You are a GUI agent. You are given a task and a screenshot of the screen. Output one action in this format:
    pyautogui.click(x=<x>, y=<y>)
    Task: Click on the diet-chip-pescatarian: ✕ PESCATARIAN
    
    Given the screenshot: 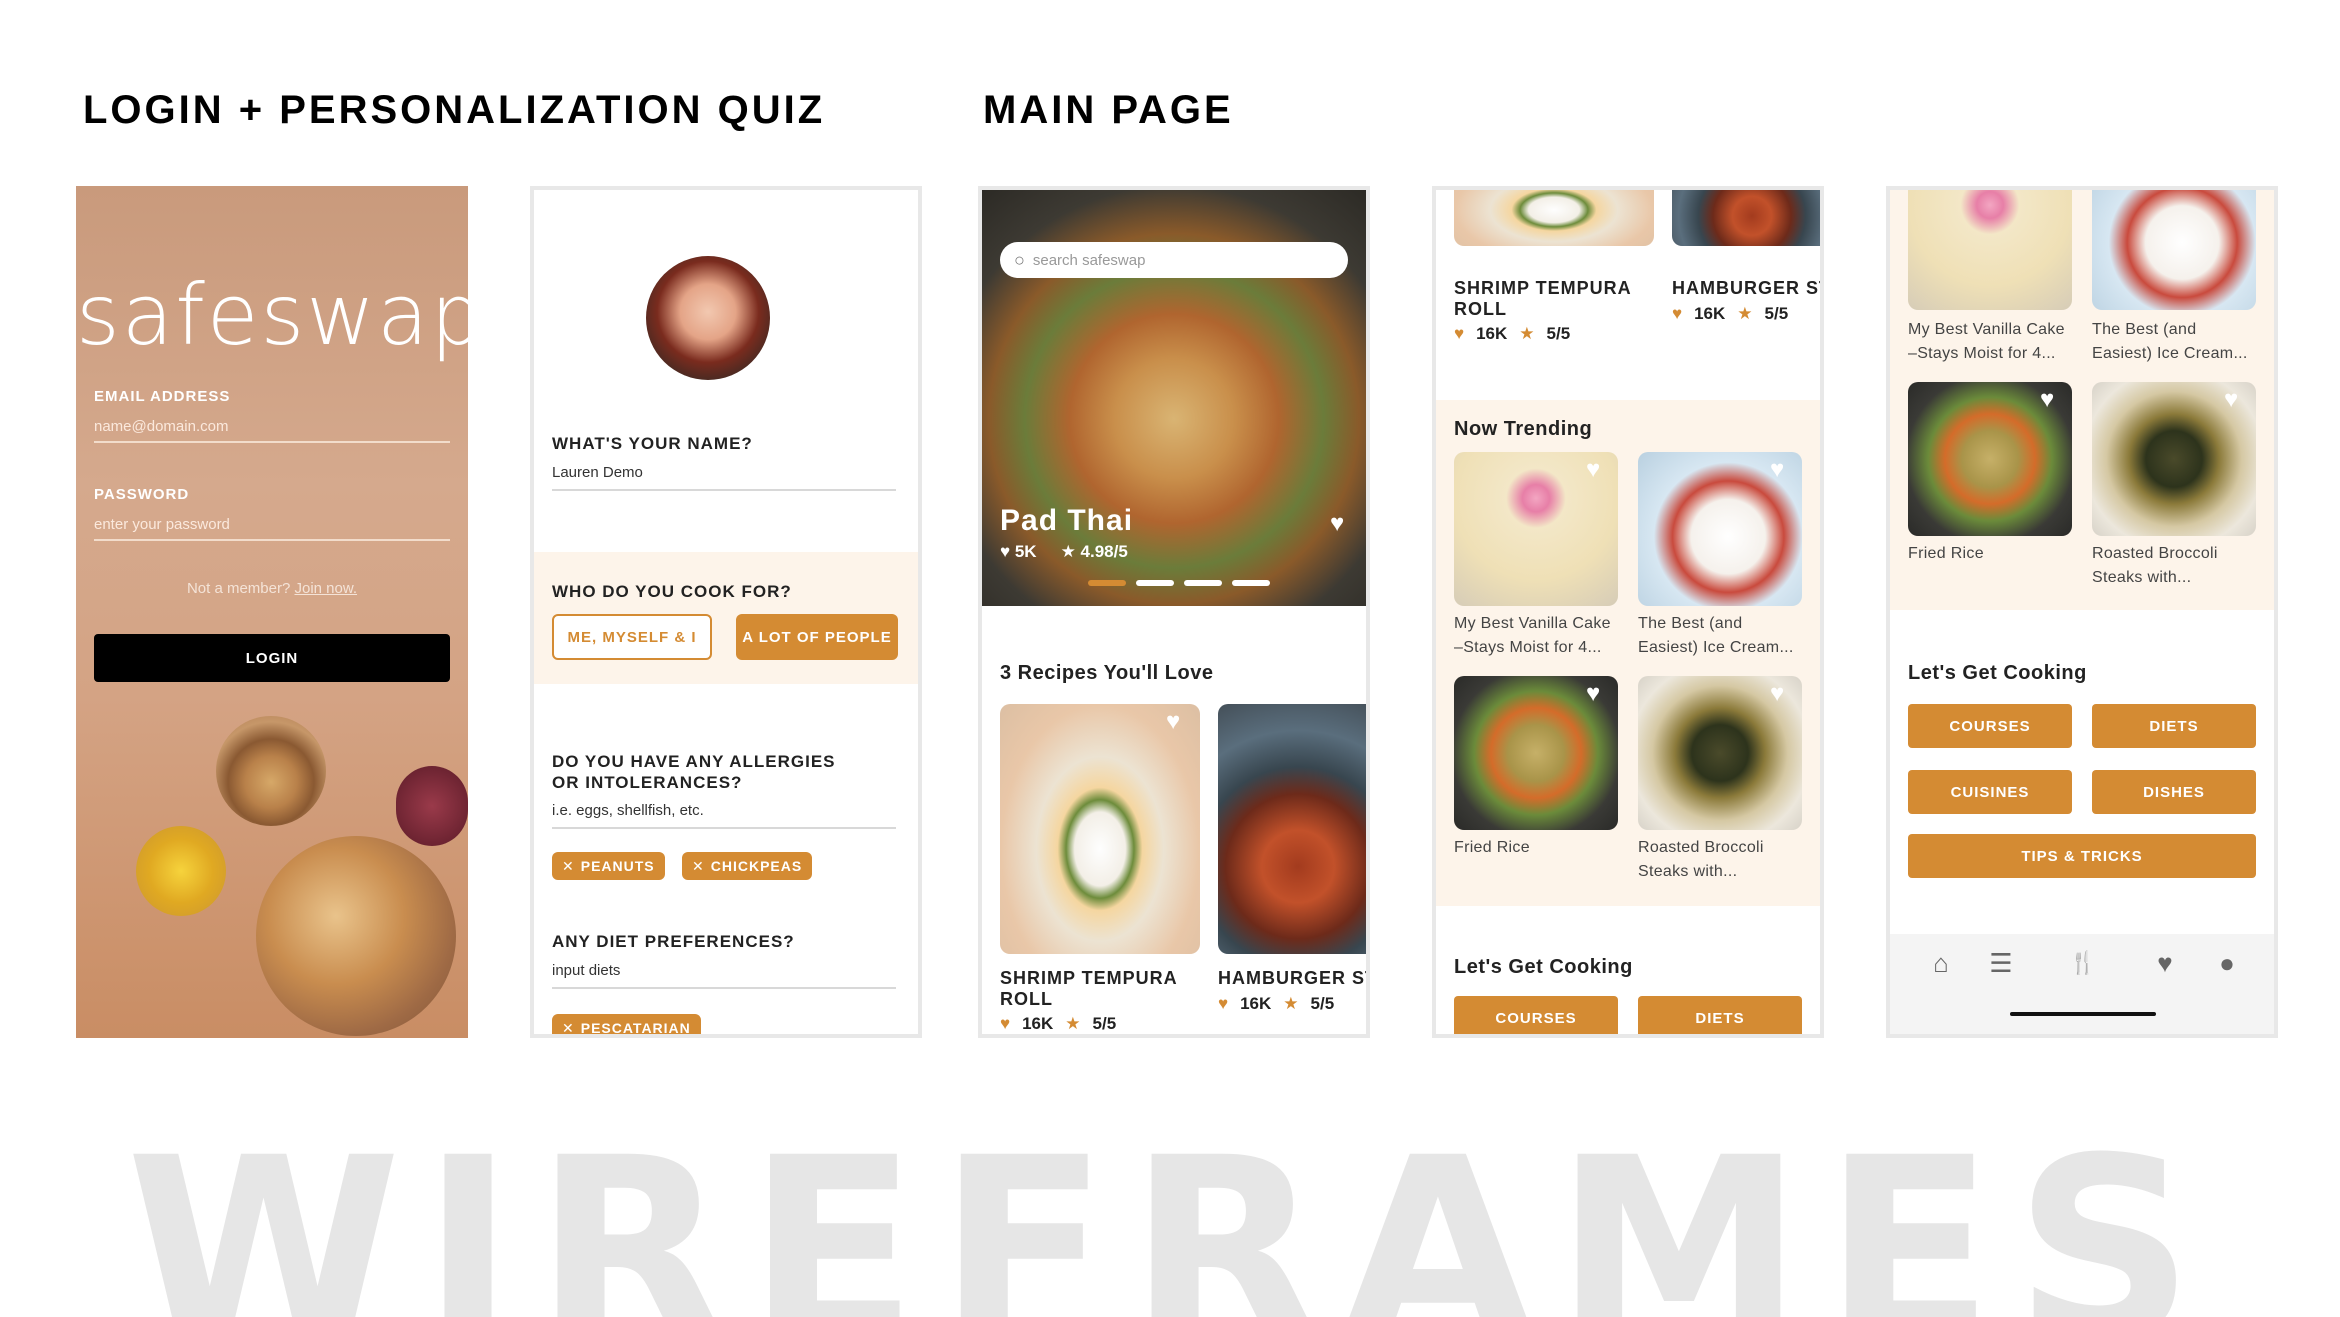 What is the action you would take?
    pyautogui.click(x=626, y=1025)
    